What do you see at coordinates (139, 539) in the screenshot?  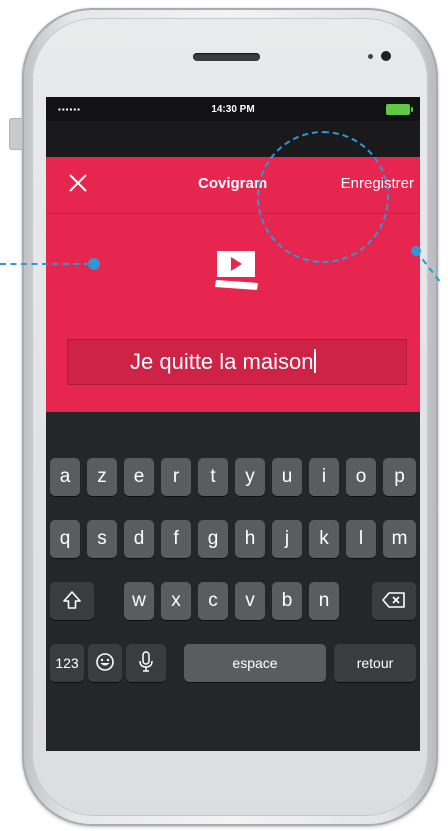 I see `key-d: d` at bounding box center [139, 539].